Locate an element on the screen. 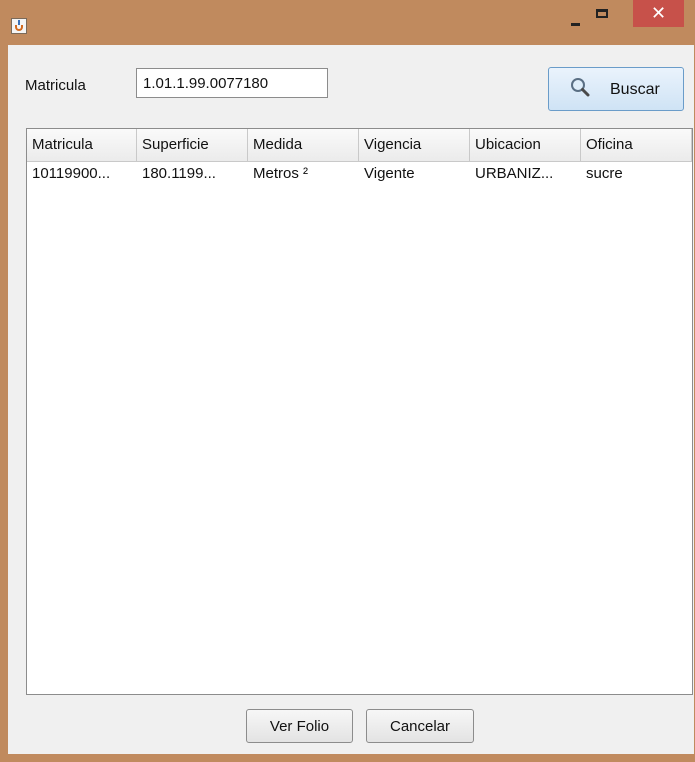  column-header-matricula: Matricula is located at coordinates (82, 145).